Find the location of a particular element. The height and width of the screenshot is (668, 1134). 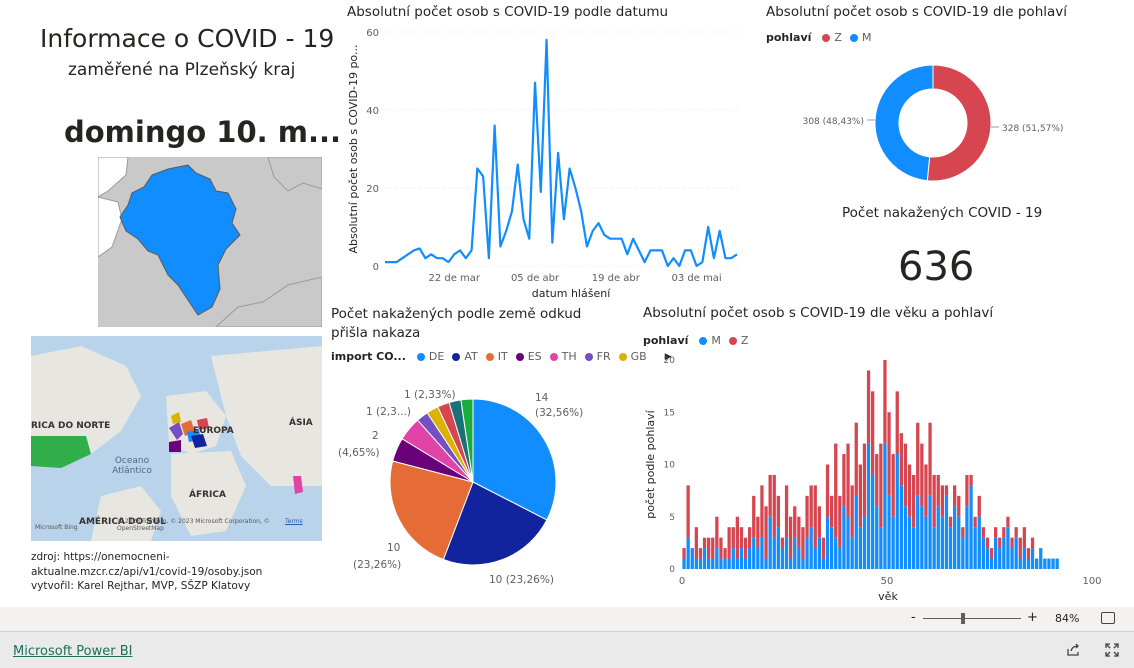

legend-label-z: Z is located at coordinates (838, 37).